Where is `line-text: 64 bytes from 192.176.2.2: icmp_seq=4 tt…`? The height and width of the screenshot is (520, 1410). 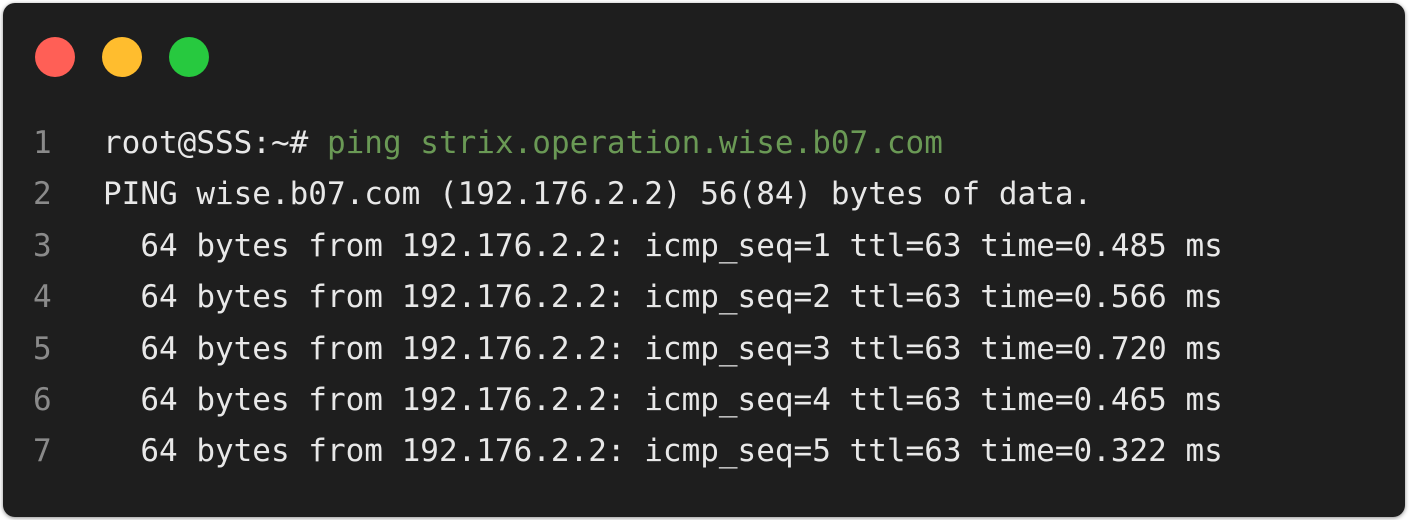
line-text: 64 bytes from 192.176.2.2: icmp_seq=4 tt… is located at coordinates (663, 399).